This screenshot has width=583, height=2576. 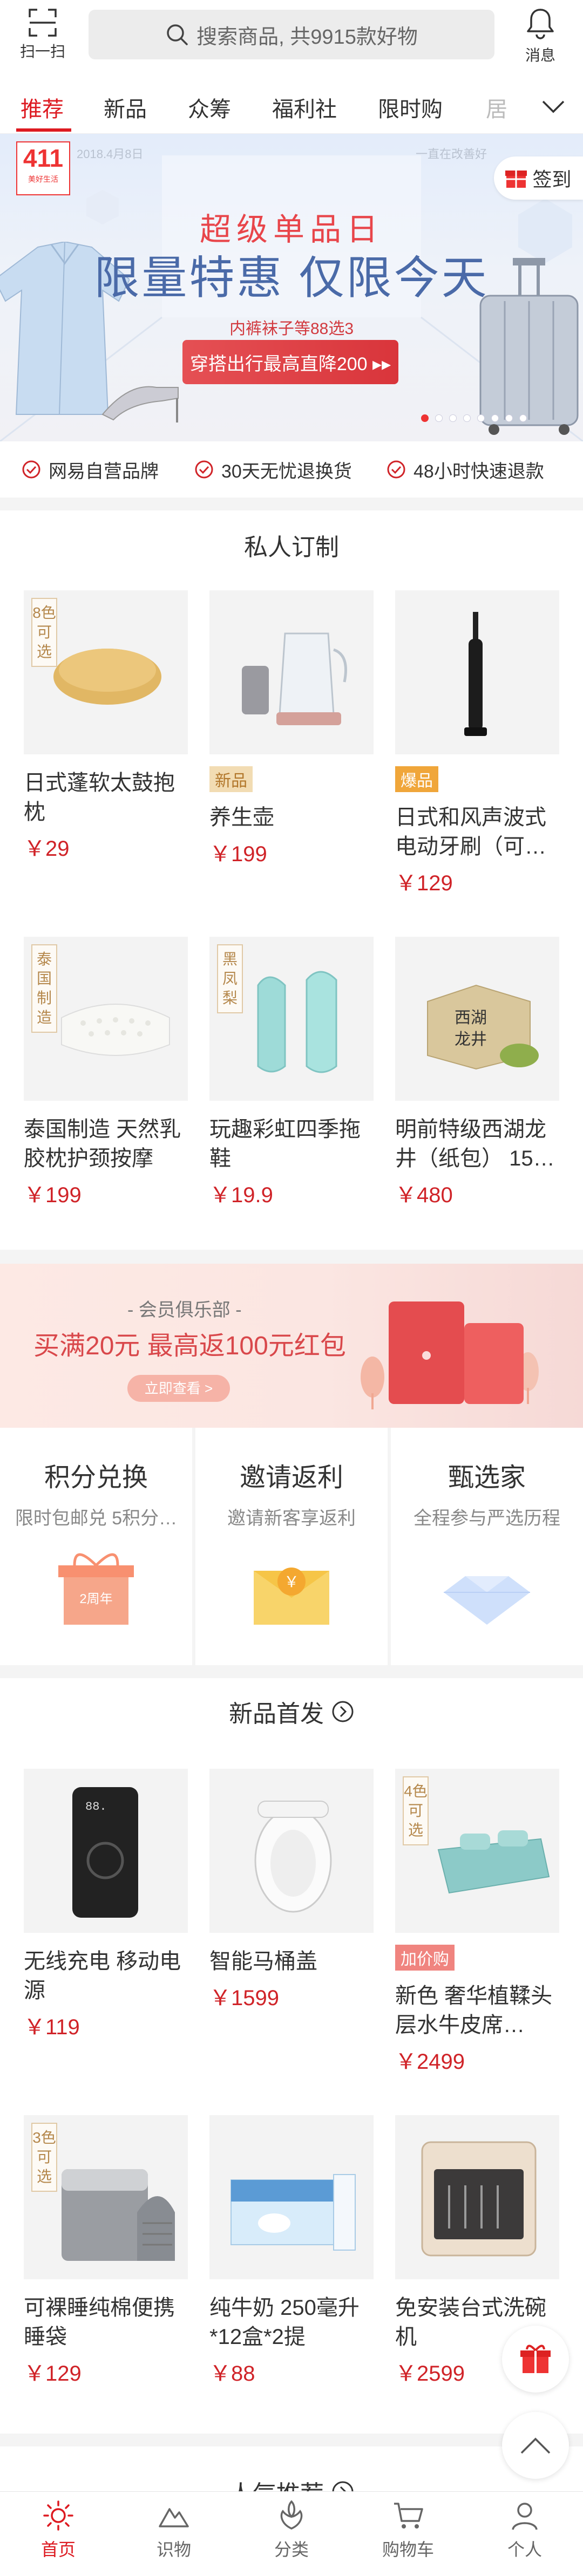 What do you see at coordinates (174, 2530) in the screenshot?
I see `nav-discover: 识物` at bounding box center [174, 2530].